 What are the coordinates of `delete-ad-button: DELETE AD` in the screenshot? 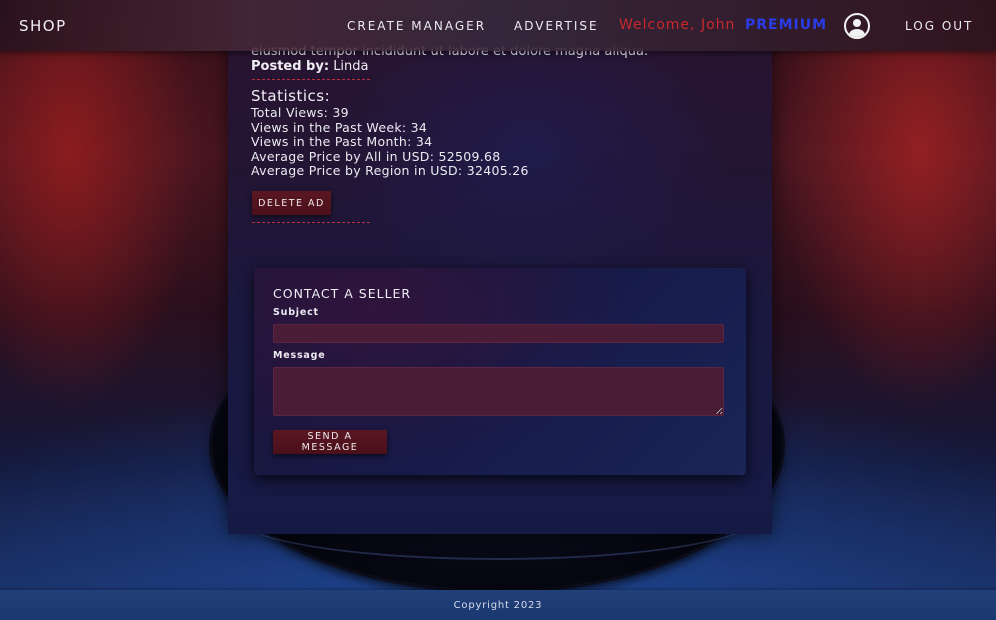 It's located at (291, 203).